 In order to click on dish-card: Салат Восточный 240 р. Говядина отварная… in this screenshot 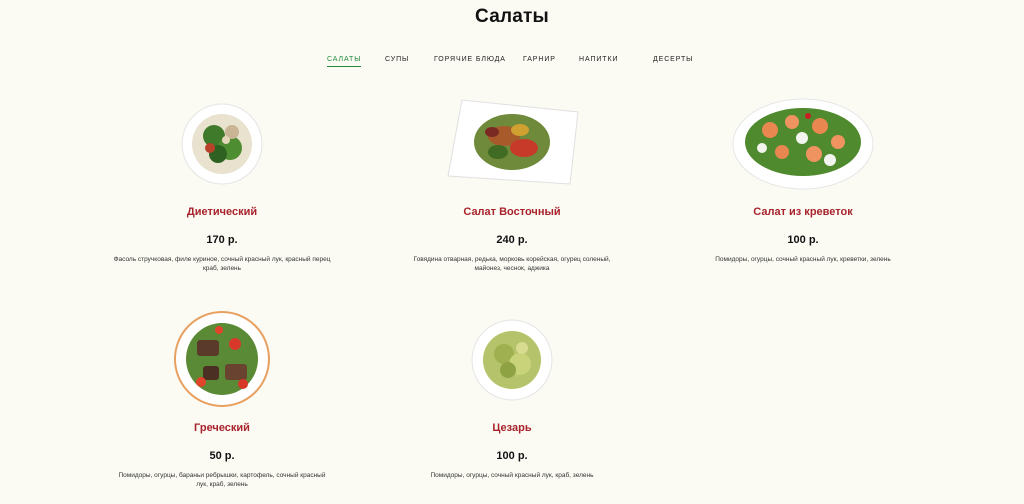, I will do `click(512, 192)`.